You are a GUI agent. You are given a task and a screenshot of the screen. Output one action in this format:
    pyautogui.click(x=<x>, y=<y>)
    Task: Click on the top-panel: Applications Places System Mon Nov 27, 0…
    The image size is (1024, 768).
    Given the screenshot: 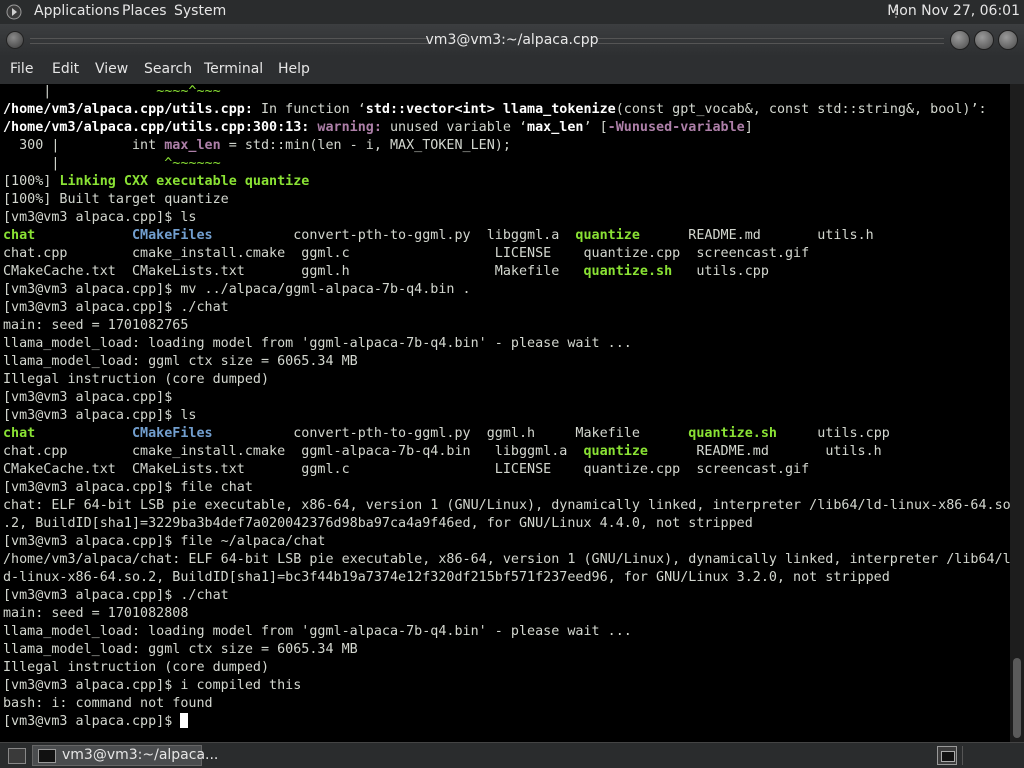 What is the action you would take?
    pyautogui.click(x=512, y=12)
    